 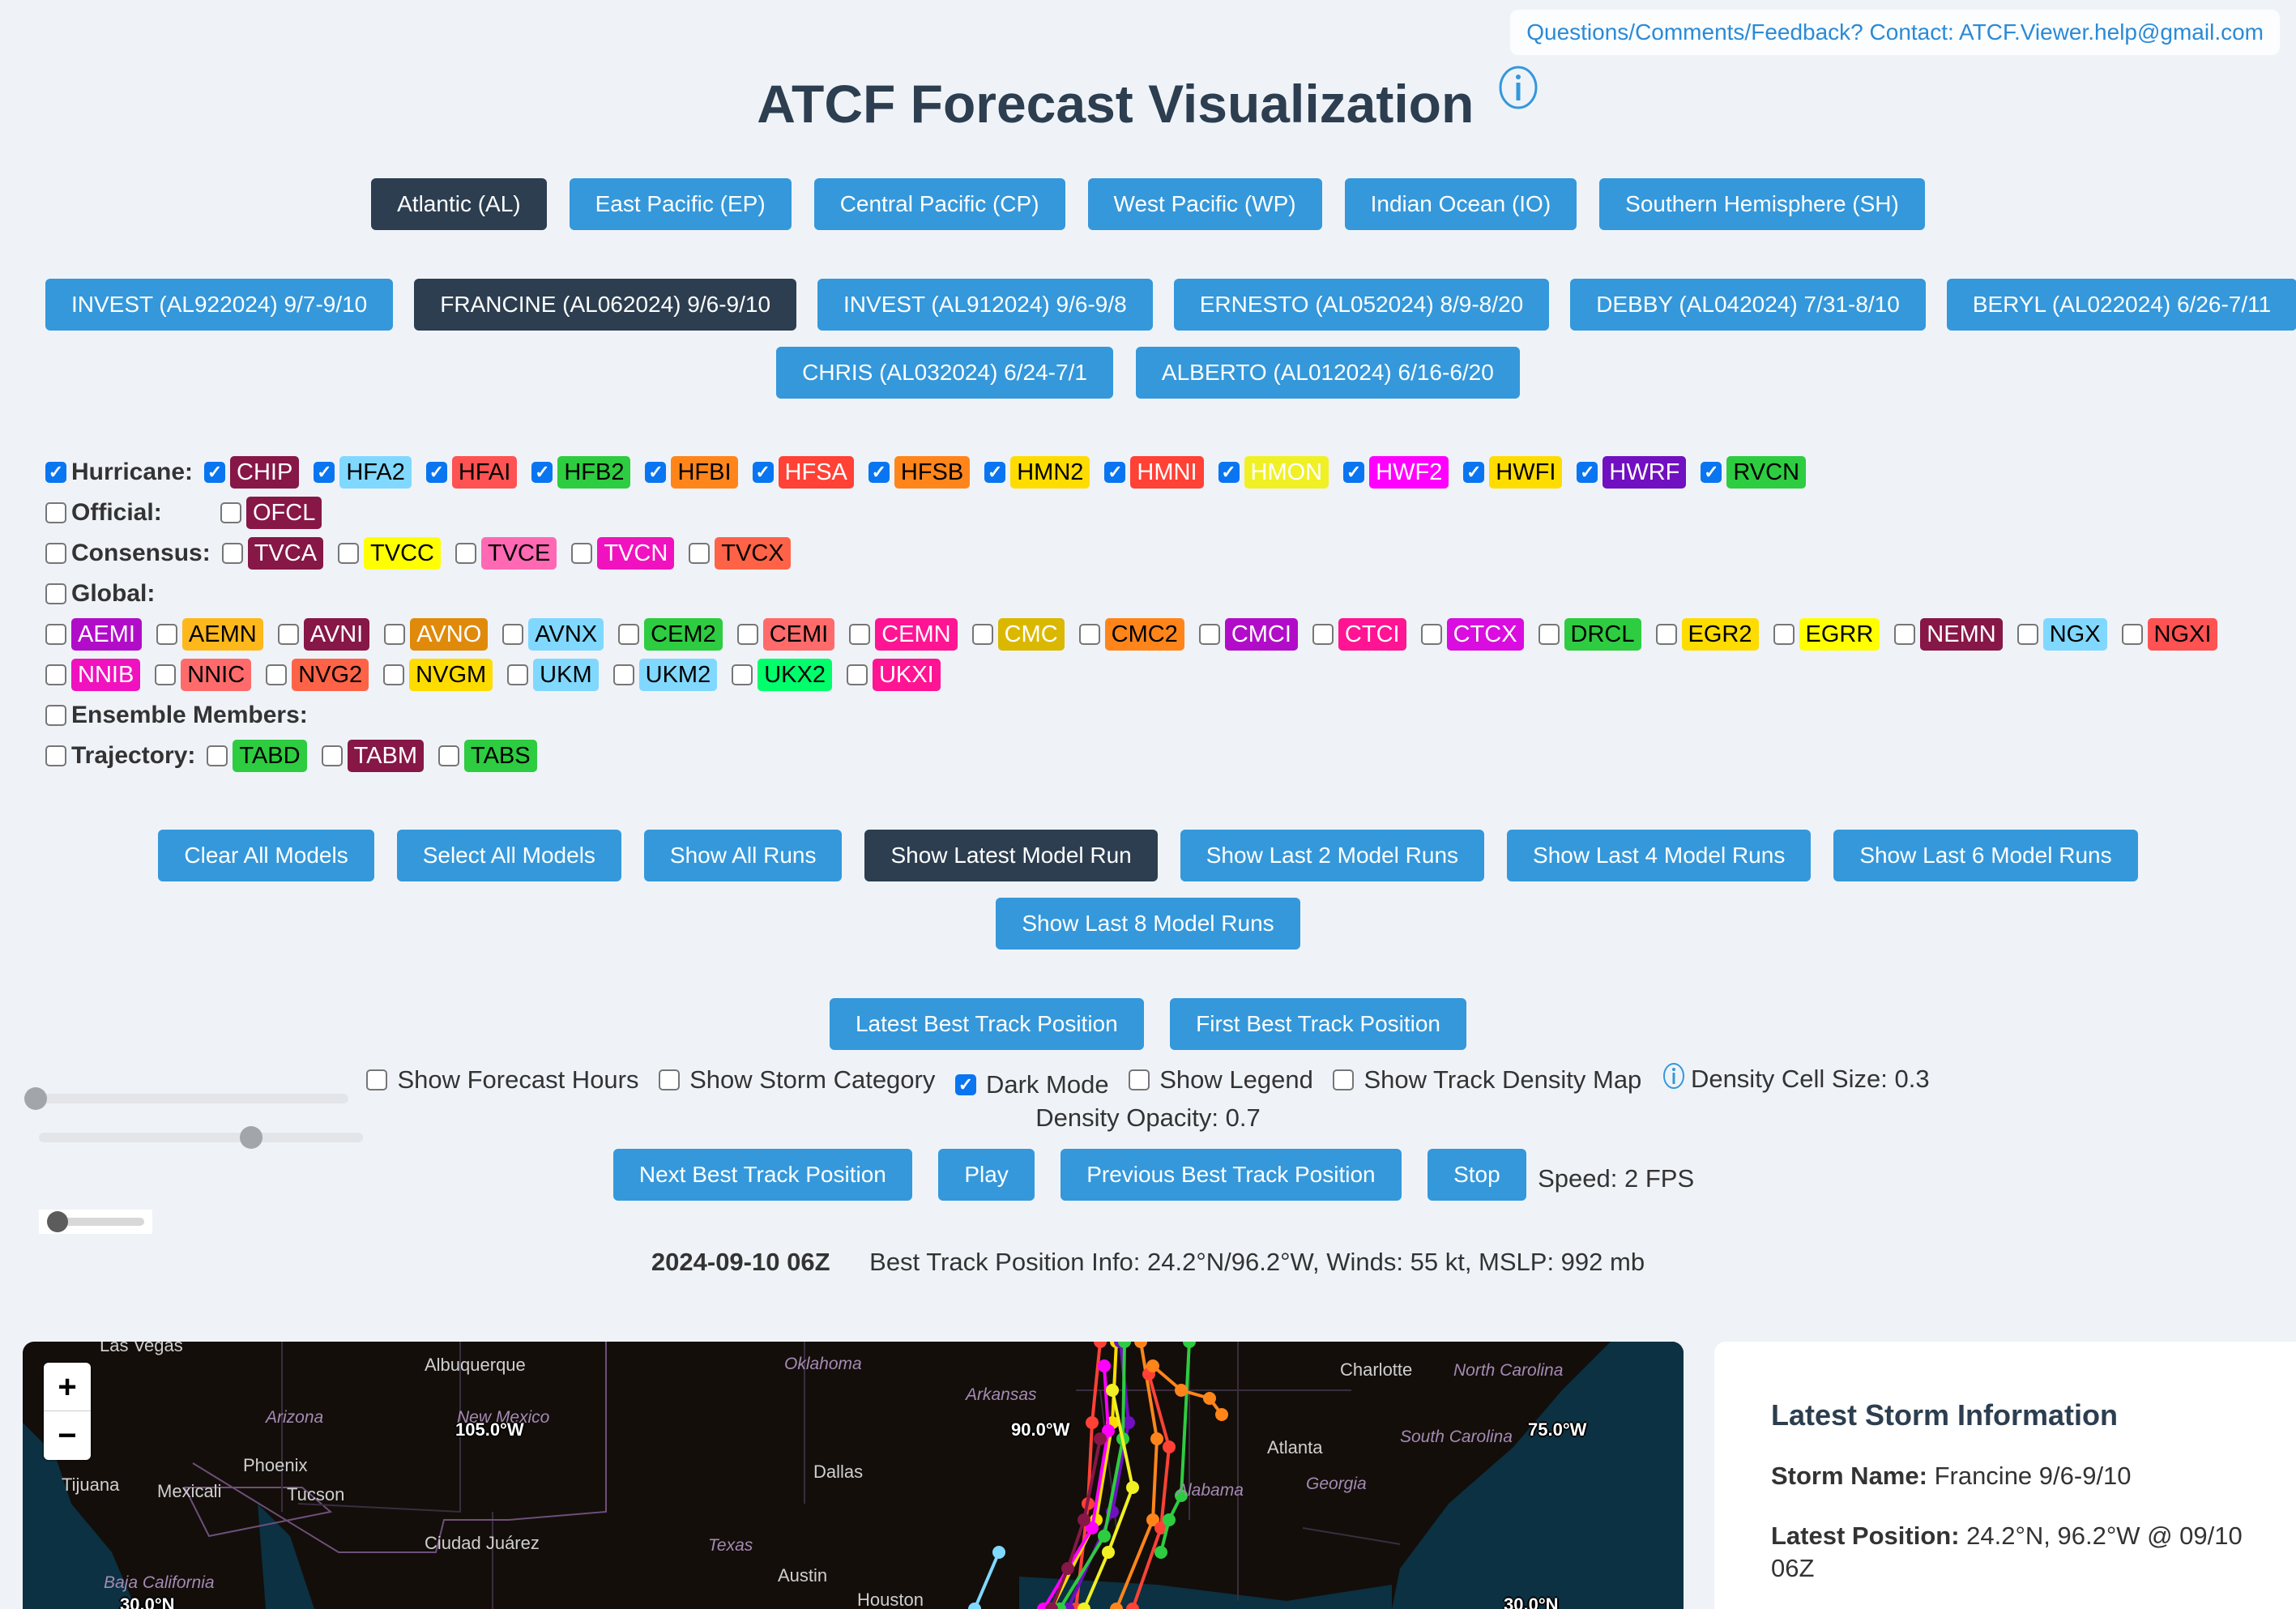 What do you see at coordinates (57, 1221) in the screenshot?
I see `slider-3-thumb` at bounding box center [57, 1221].